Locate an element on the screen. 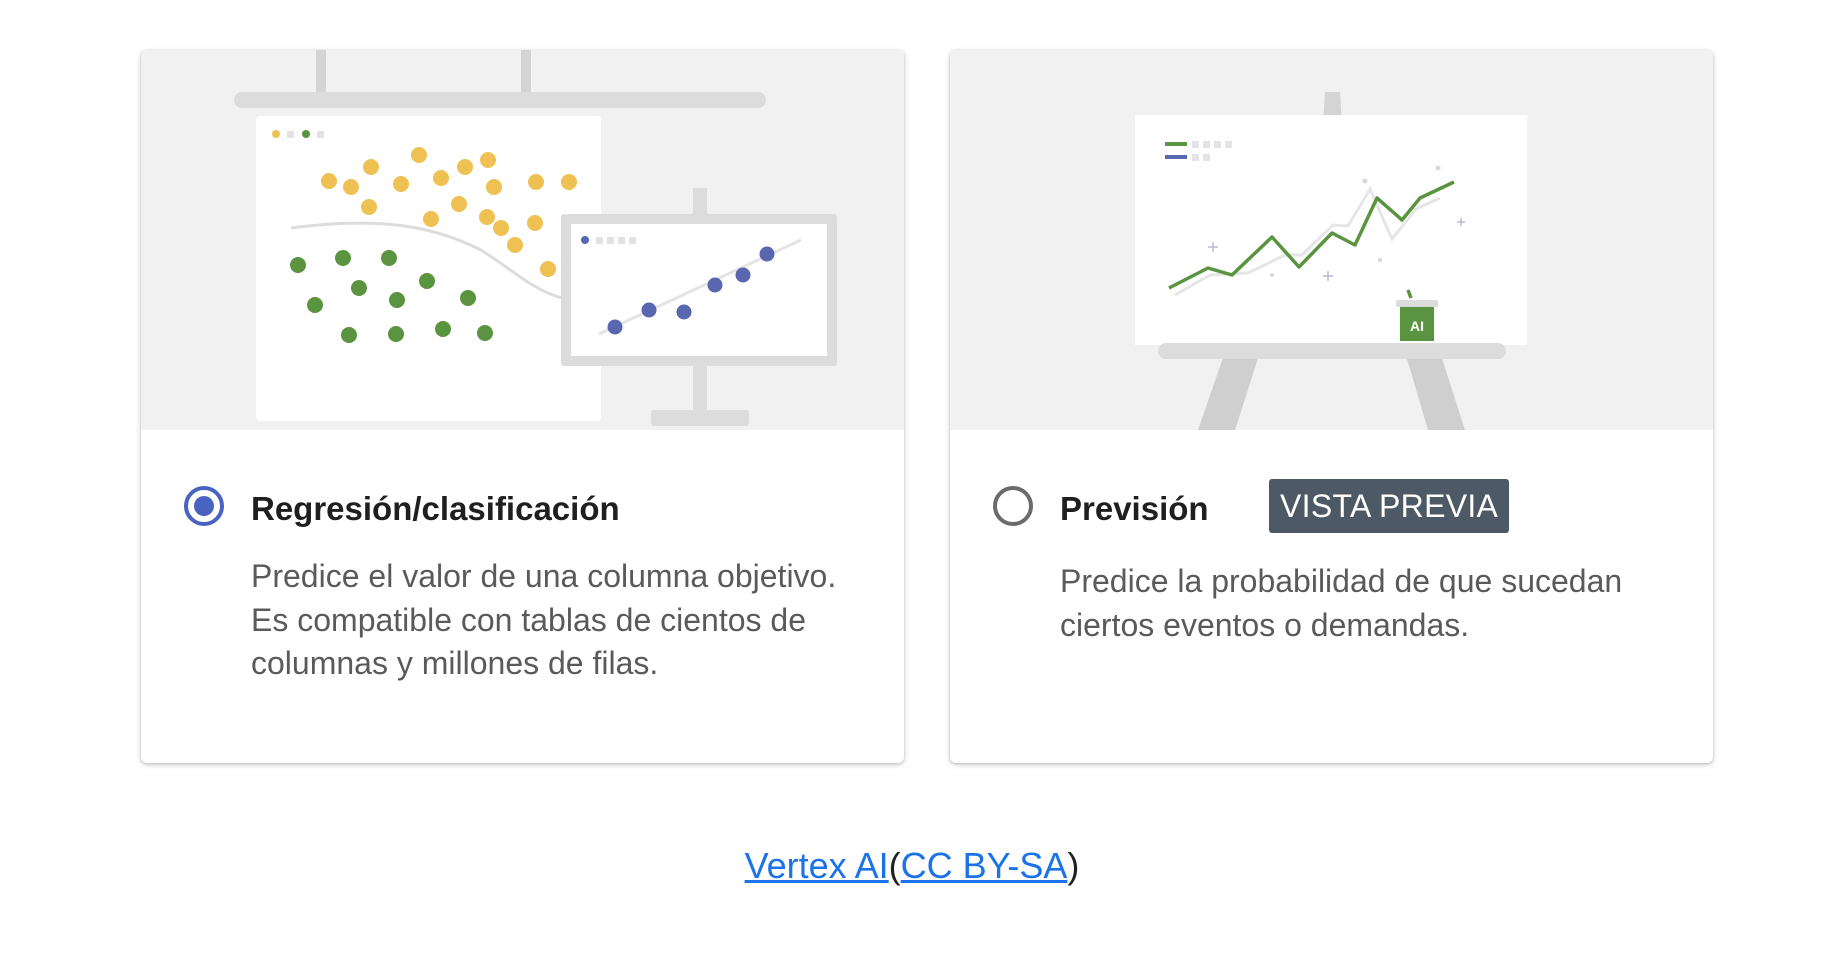  forecast-radio-button is located at coordinates (1013, 506).